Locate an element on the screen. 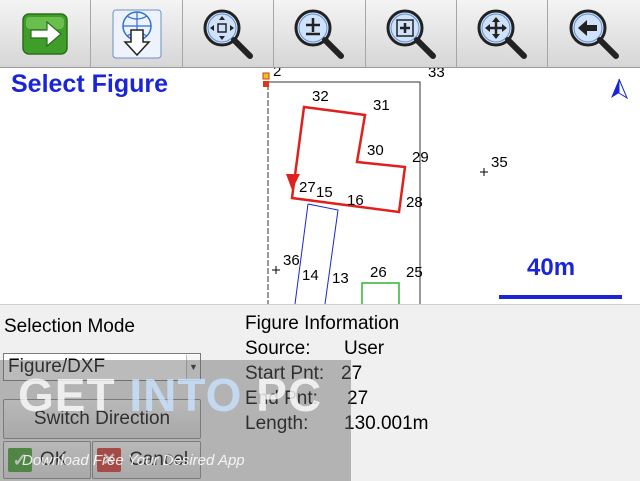  download-button is located at coordinates (137, 34).